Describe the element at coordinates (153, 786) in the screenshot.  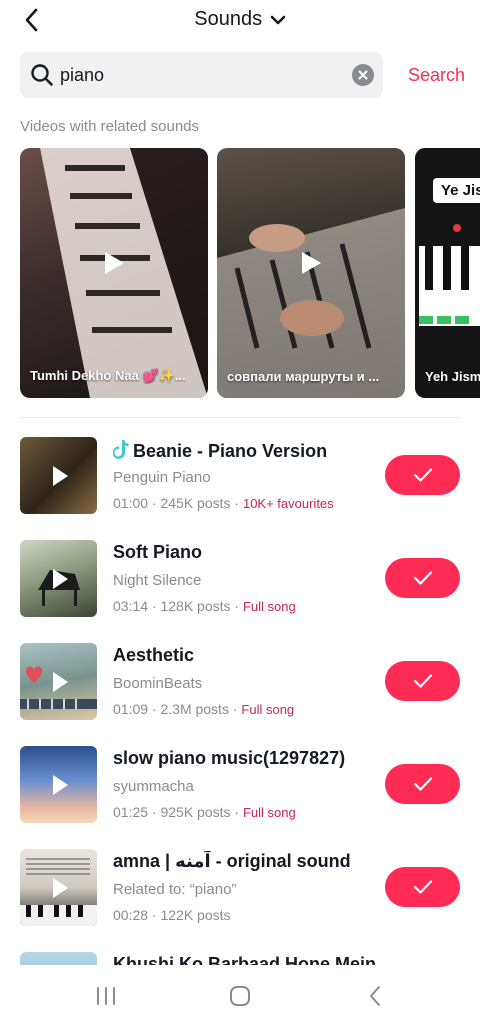
I see `sound-artist: syummacha` at that location.